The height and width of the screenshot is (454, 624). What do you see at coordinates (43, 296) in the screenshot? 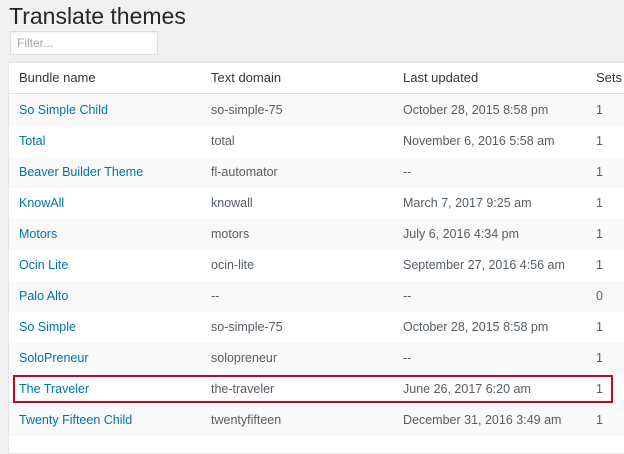
I see `bundle-name-link: Palo Alto` at bounding box center [43, 296].